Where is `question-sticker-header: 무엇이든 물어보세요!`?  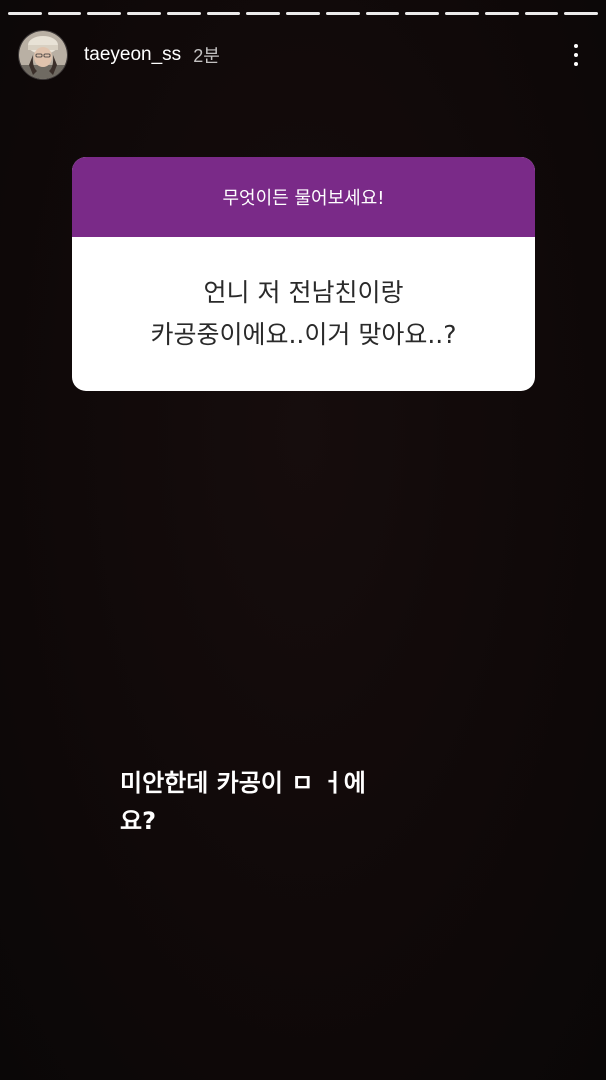 question-sticker-header: 무엇이든 물어보세요! is located at coordinates (303, 197).